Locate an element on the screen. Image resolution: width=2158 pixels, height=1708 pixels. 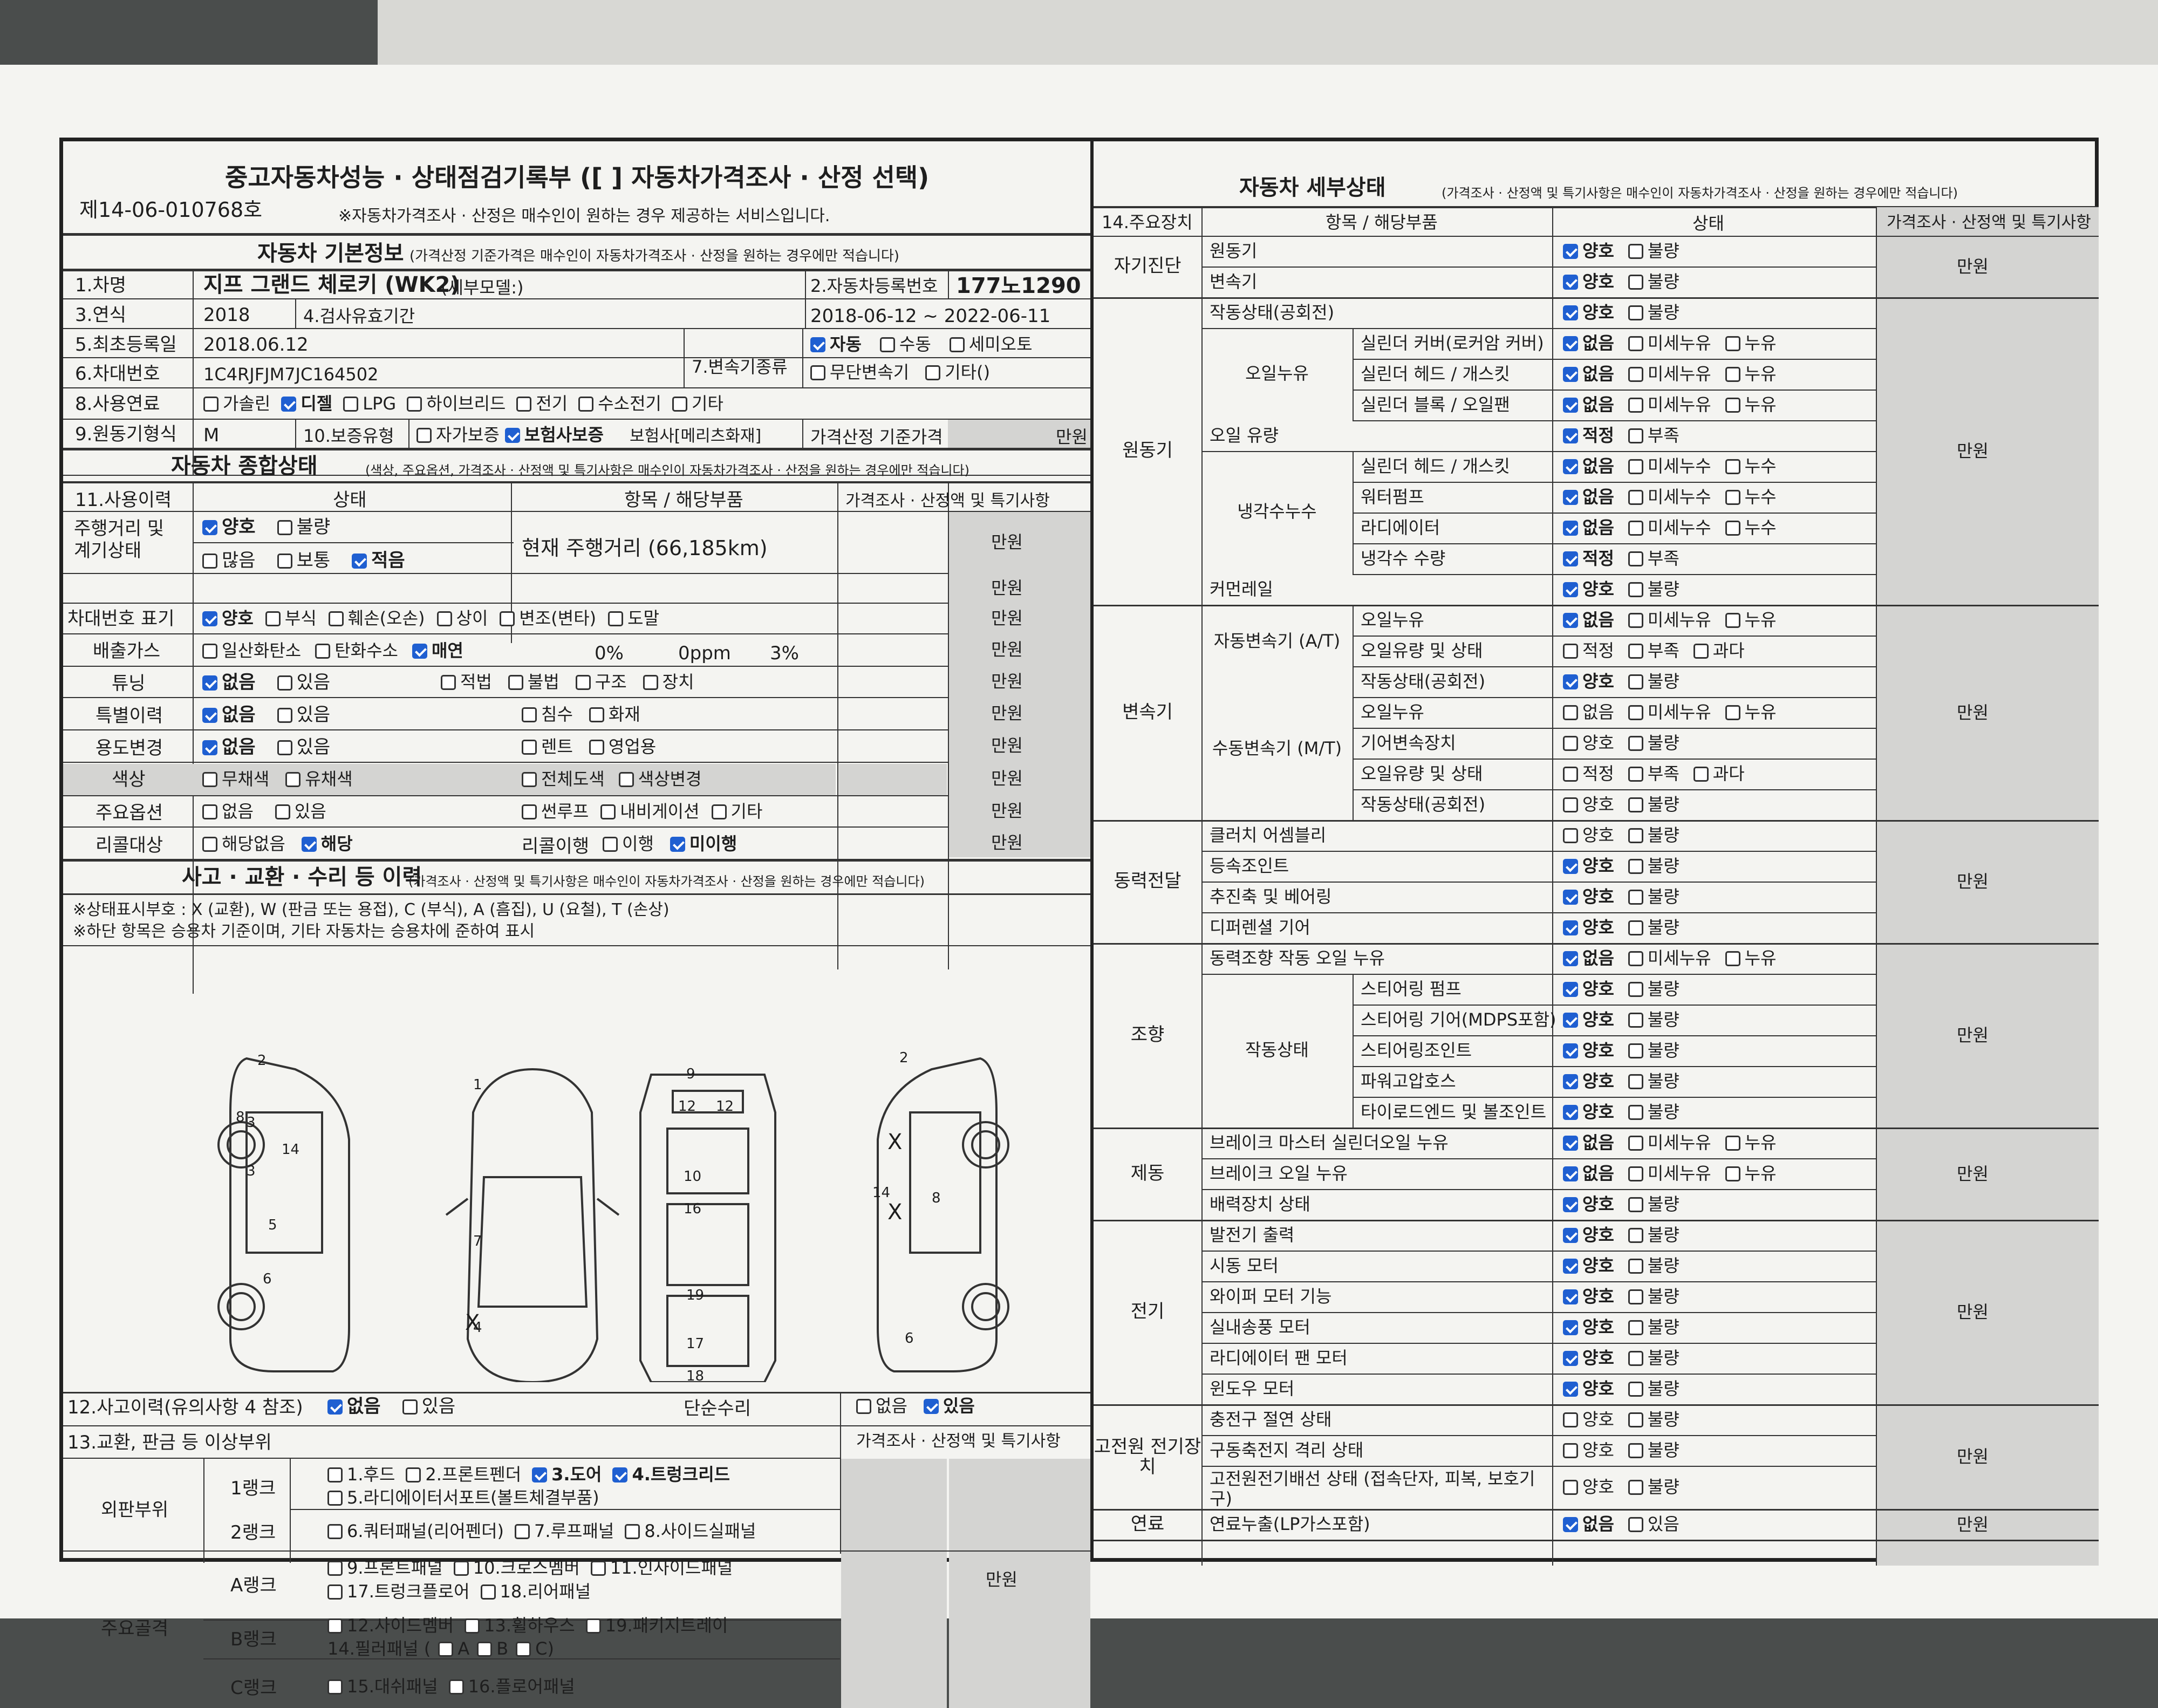
checkbox-option: A is located at coordinates (453, 1648).